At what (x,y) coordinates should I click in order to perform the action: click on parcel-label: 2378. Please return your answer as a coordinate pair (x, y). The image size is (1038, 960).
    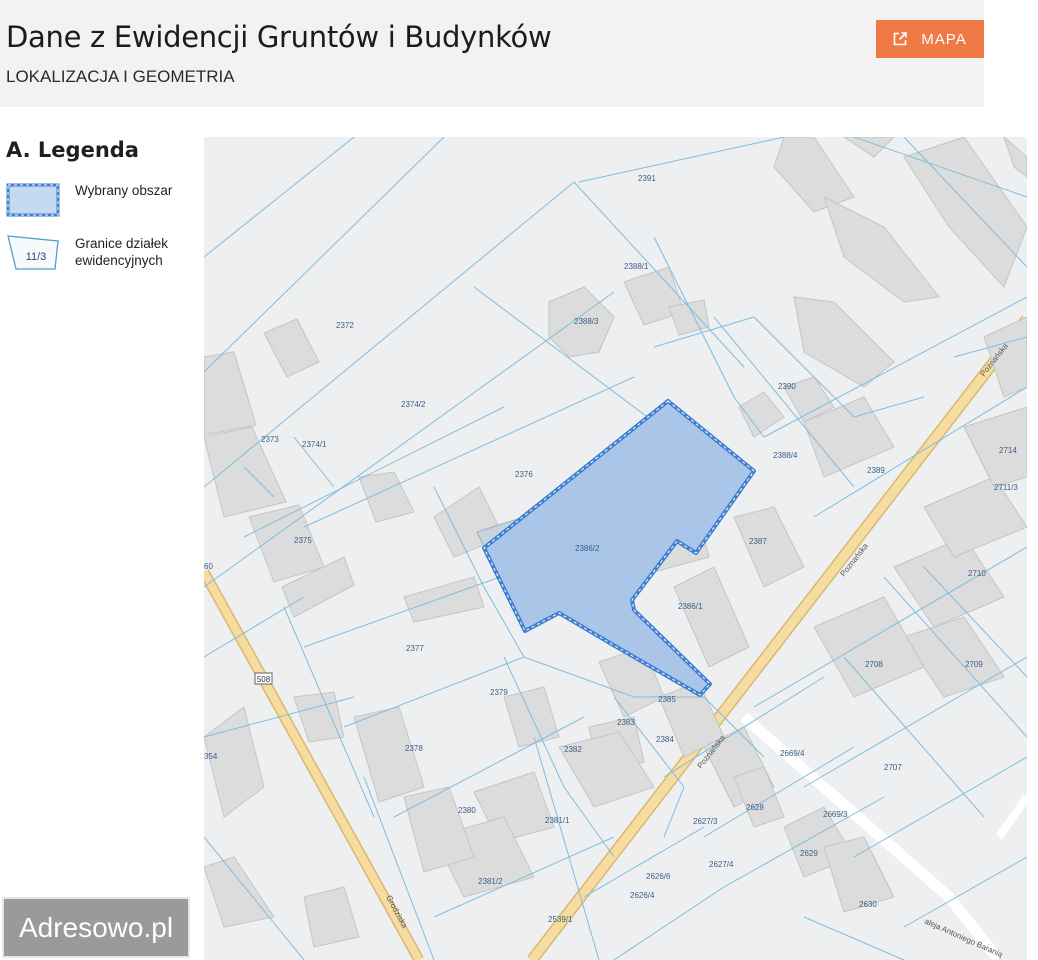
    Looking at the image, I should click on (414, 748).